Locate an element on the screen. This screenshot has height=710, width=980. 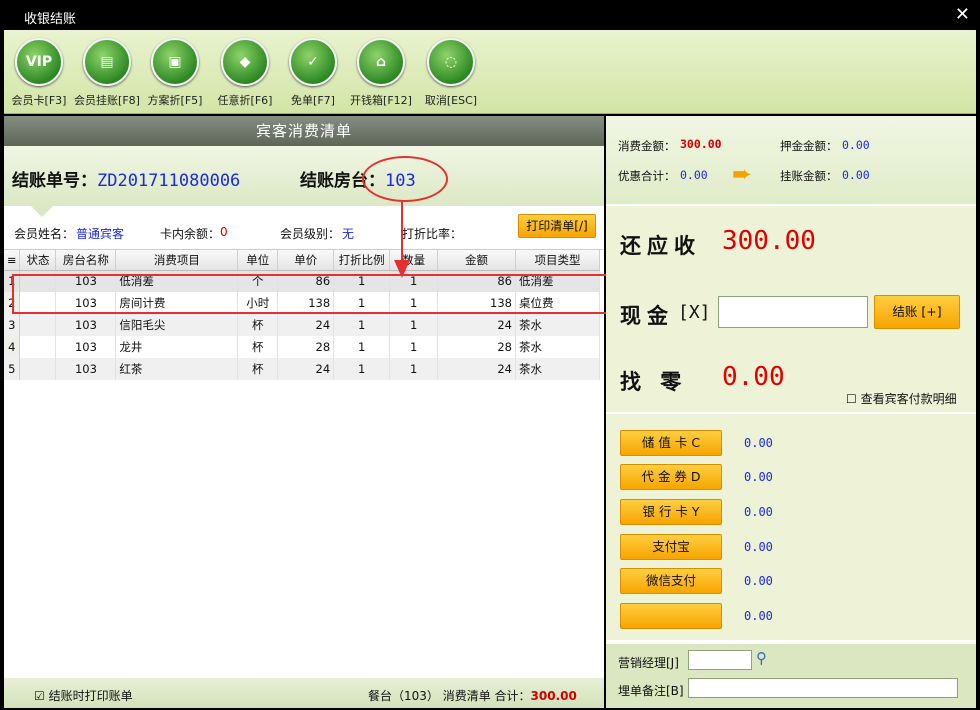
cell-item: 龙井 is located at coordinates (177, 347).